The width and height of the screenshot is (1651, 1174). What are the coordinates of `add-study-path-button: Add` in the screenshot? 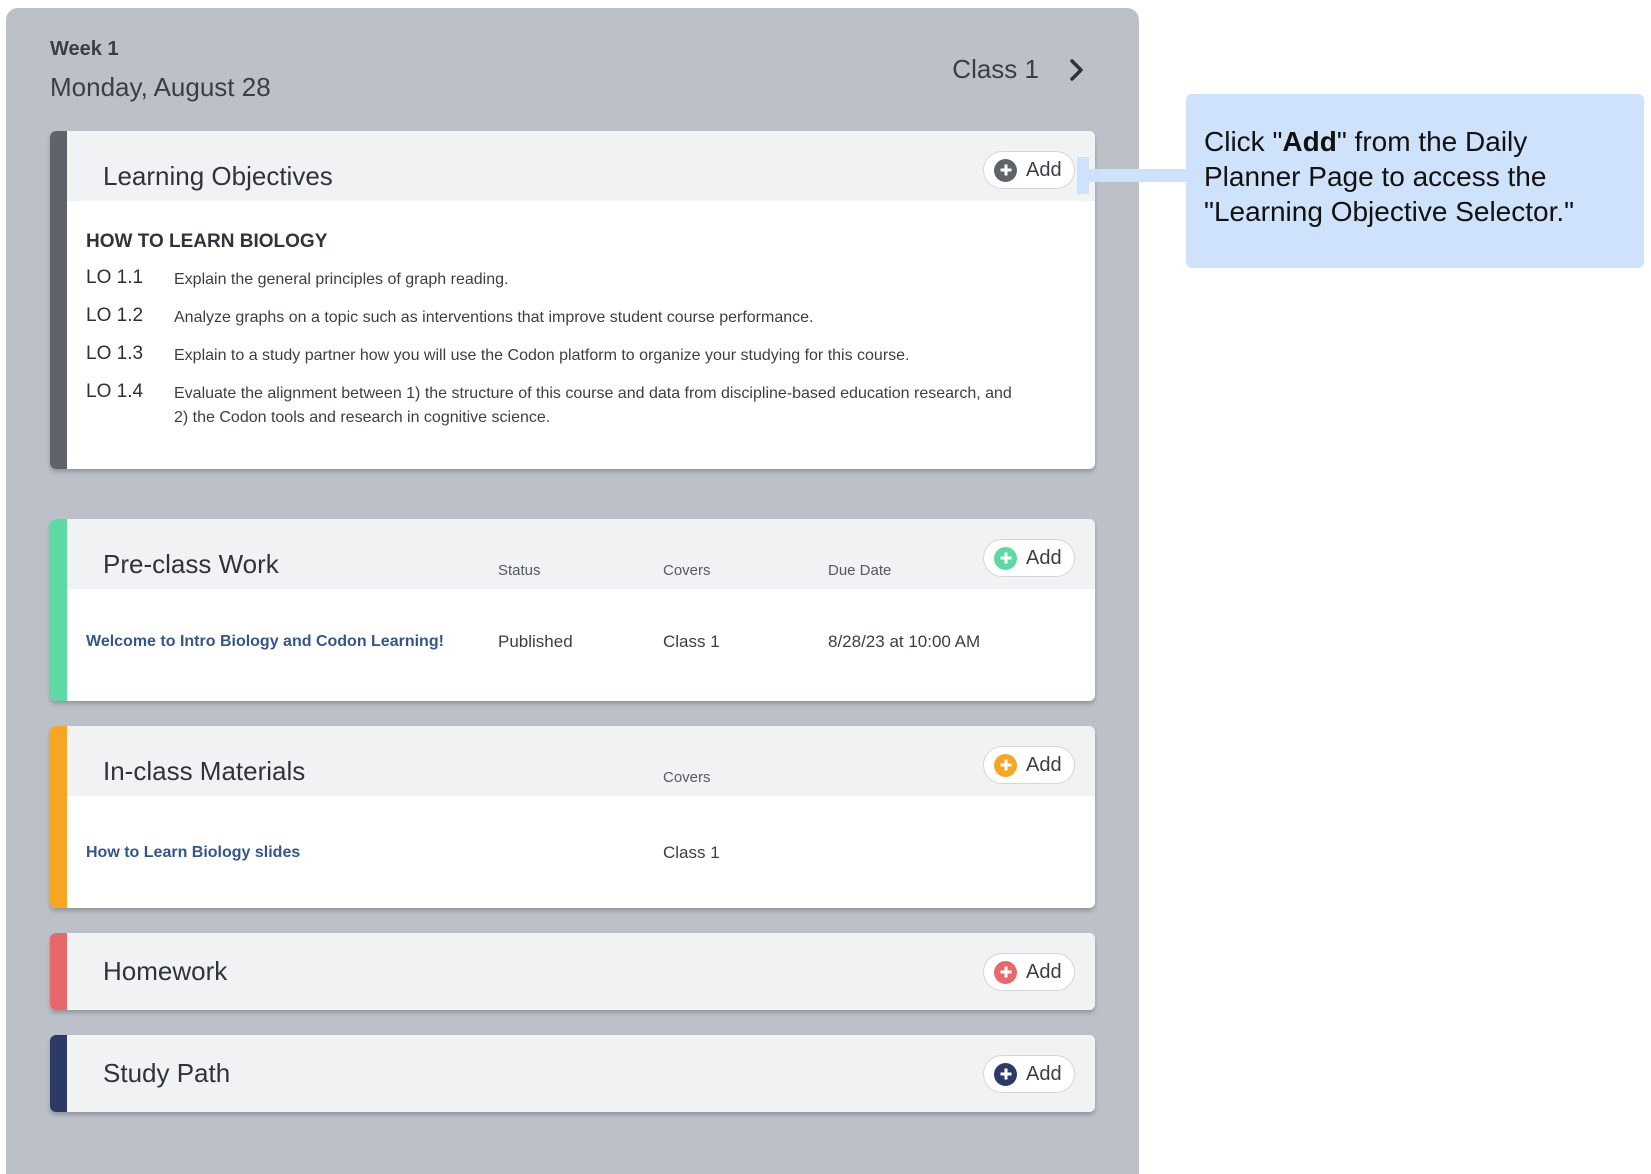 It's located at (1029, 1074).